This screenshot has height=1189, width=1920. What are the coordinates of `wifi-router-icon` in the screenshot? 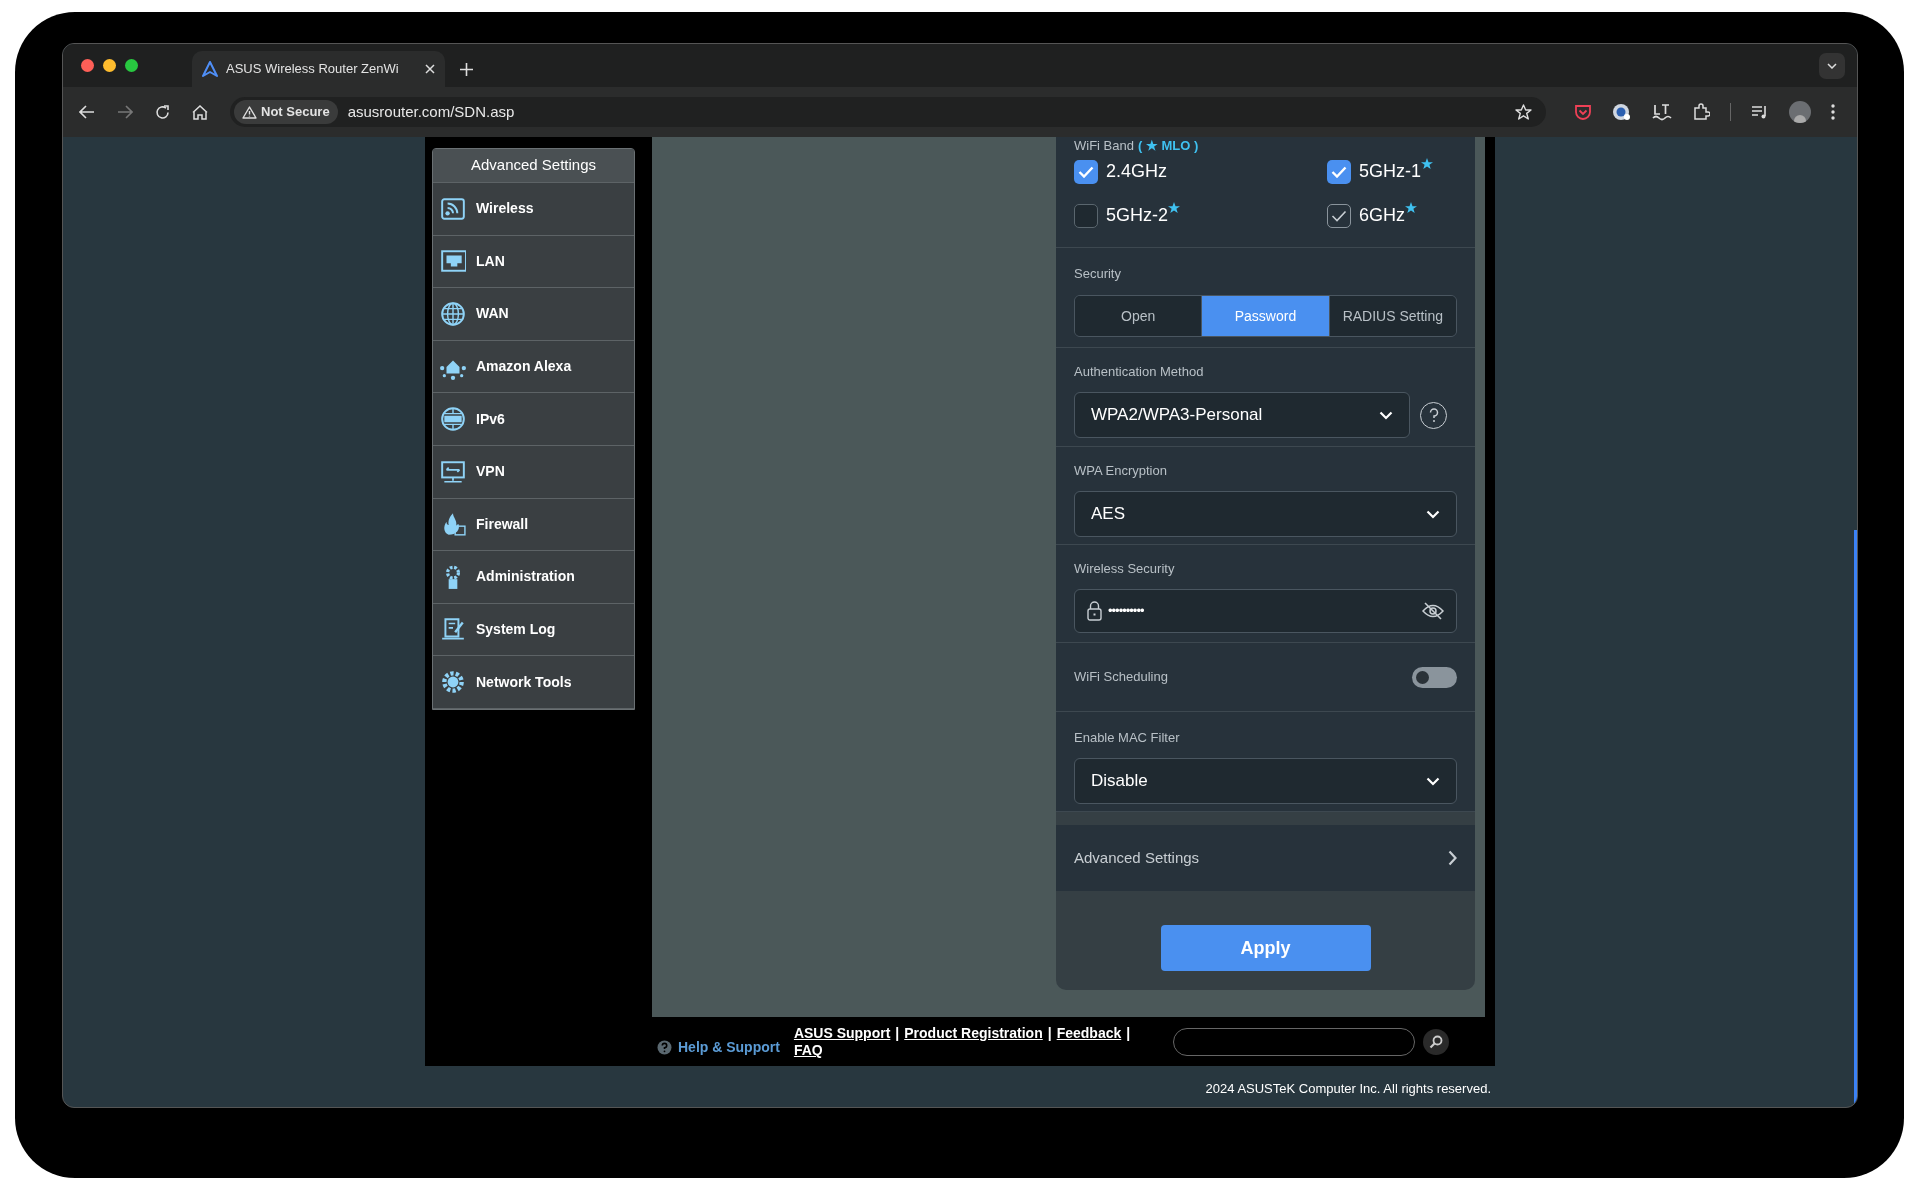 It's located at (453, 208).